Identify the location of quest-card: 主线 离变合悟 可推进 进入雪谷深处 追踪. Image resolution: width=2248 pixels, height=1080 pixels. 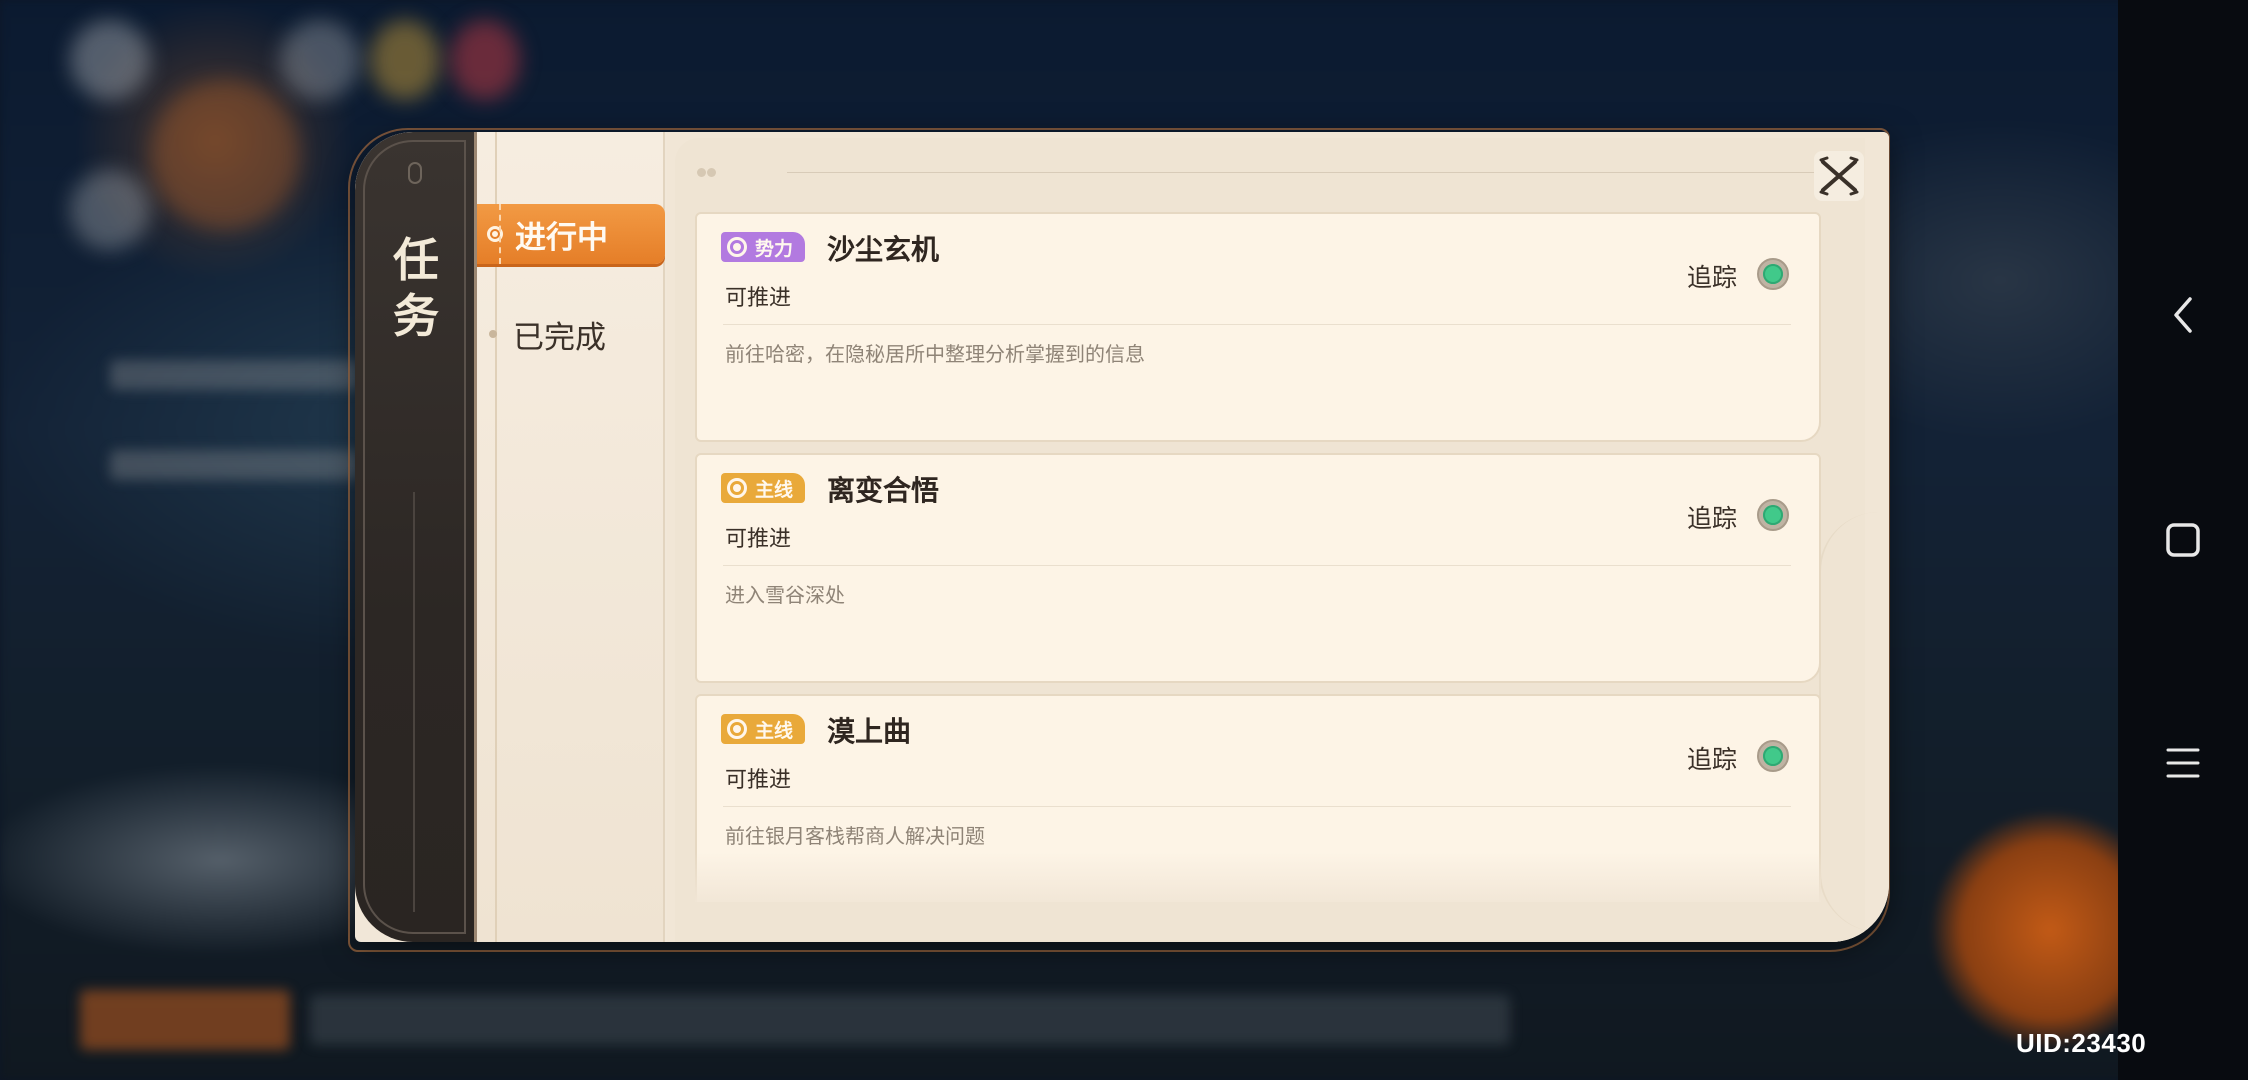
(1258, 568).